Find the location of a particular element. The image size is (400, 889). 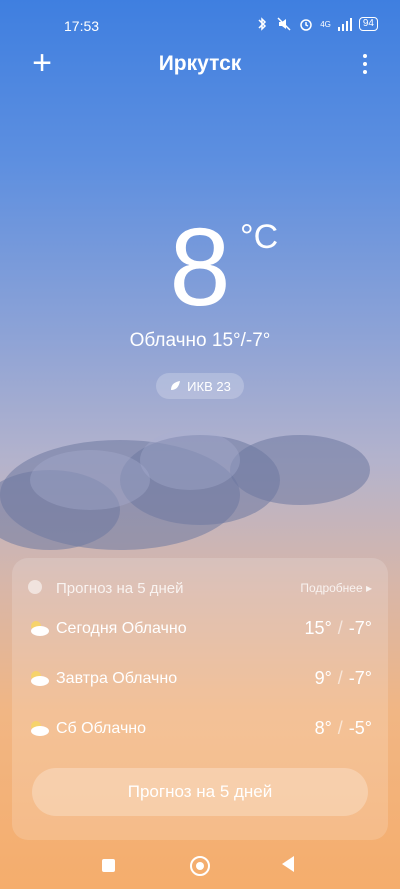

details-link: Подробнее ▸ is located at coordinates (336, 588).